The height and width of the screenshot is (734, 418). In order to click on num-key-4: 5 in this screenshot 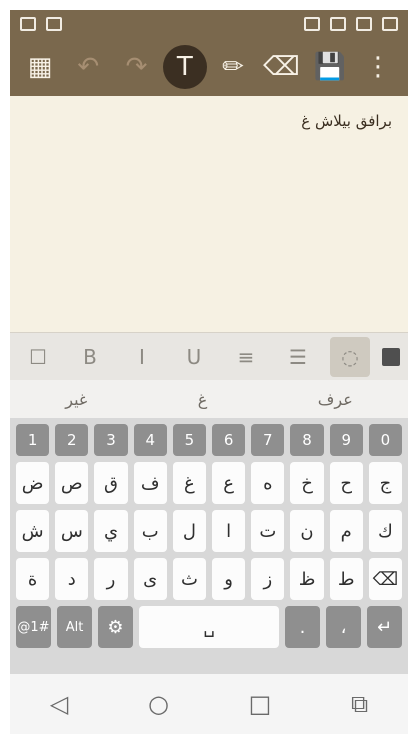, I will do `click(189, 440)`.